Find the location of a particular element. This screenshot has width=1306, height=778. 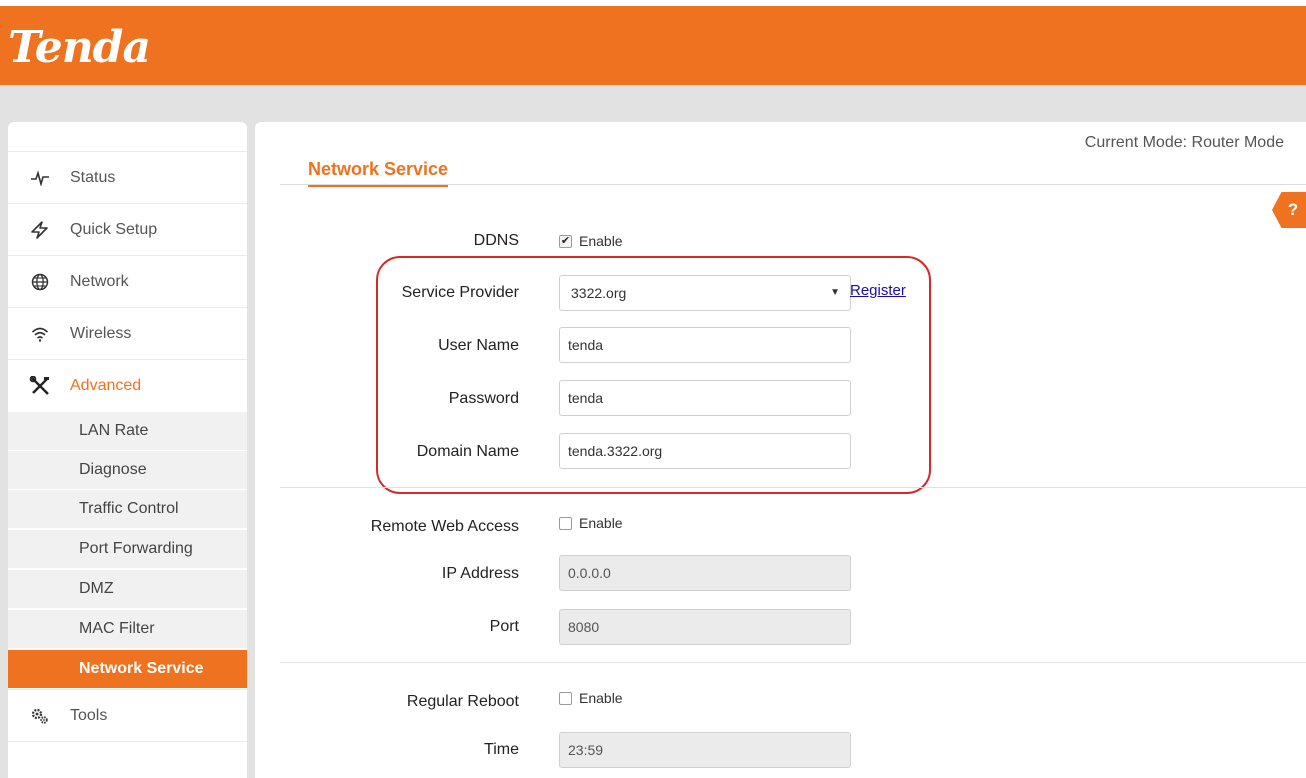

regular-reboot-label: Regular Reboot is located at coordinates (462, 701).